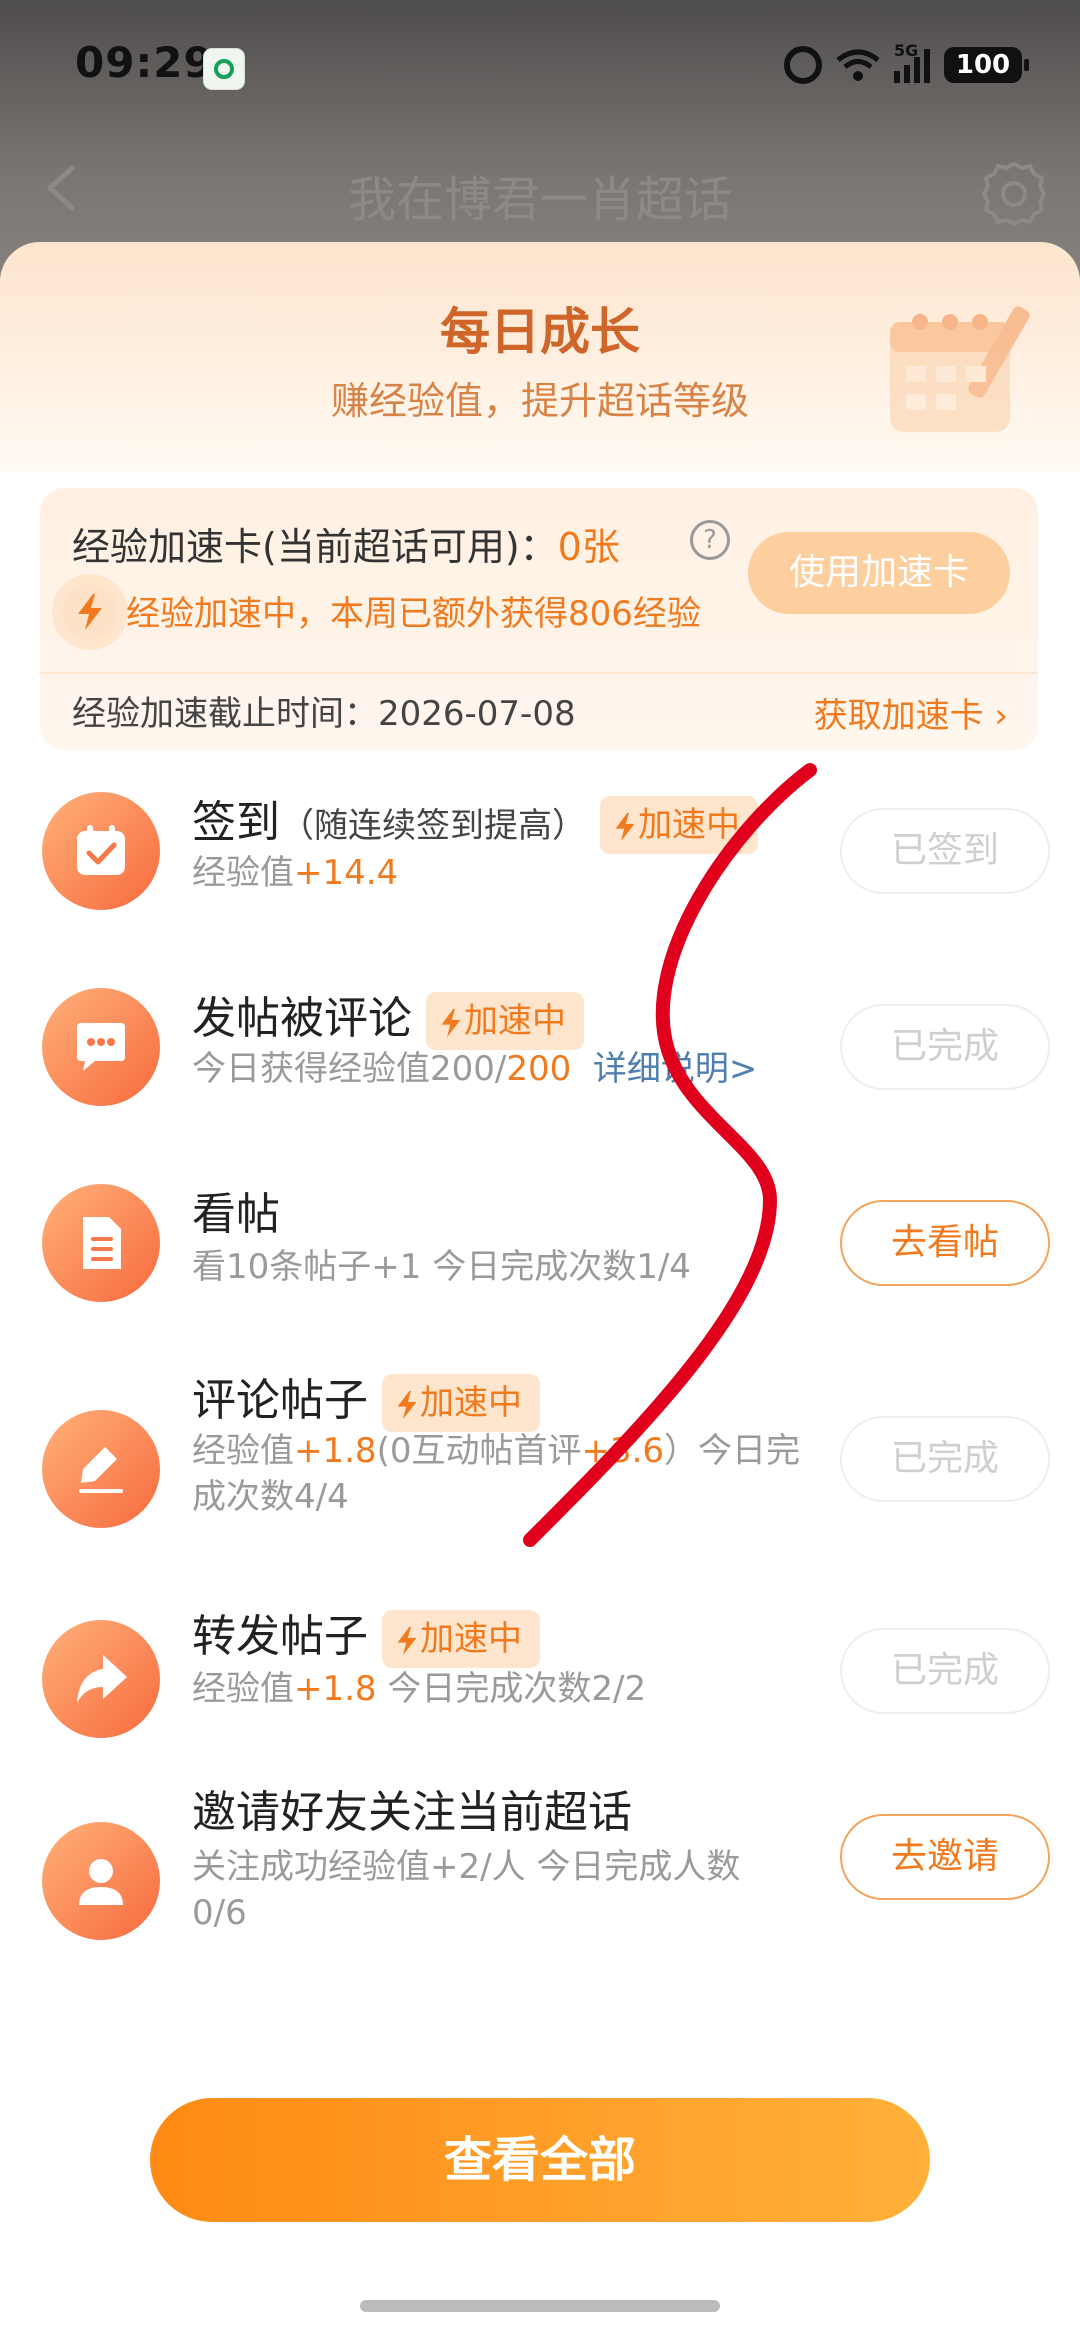  I want to click on get-boost-card-link: 获取加速卡 ›, so click(911, 712).